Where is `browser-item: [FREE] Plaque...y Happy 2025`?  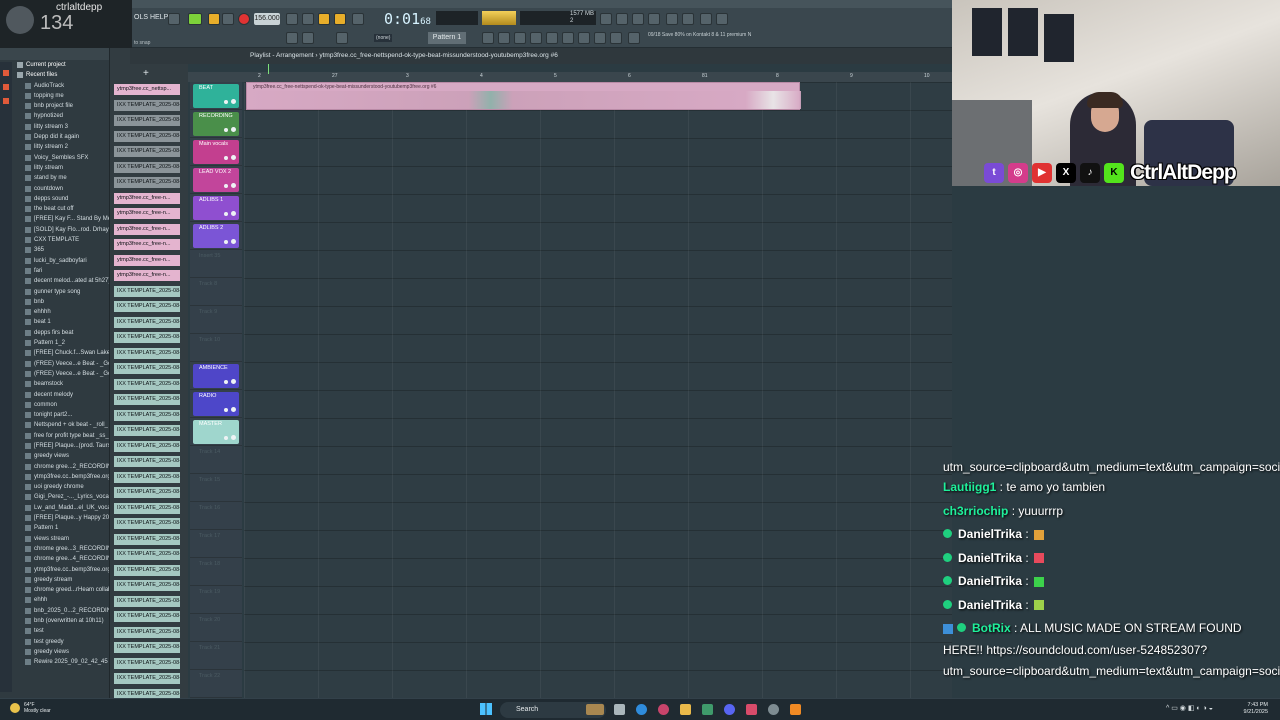 browser-item: [FREE] Plaque...y Happy 2025 is located at coordinates (54, 518).